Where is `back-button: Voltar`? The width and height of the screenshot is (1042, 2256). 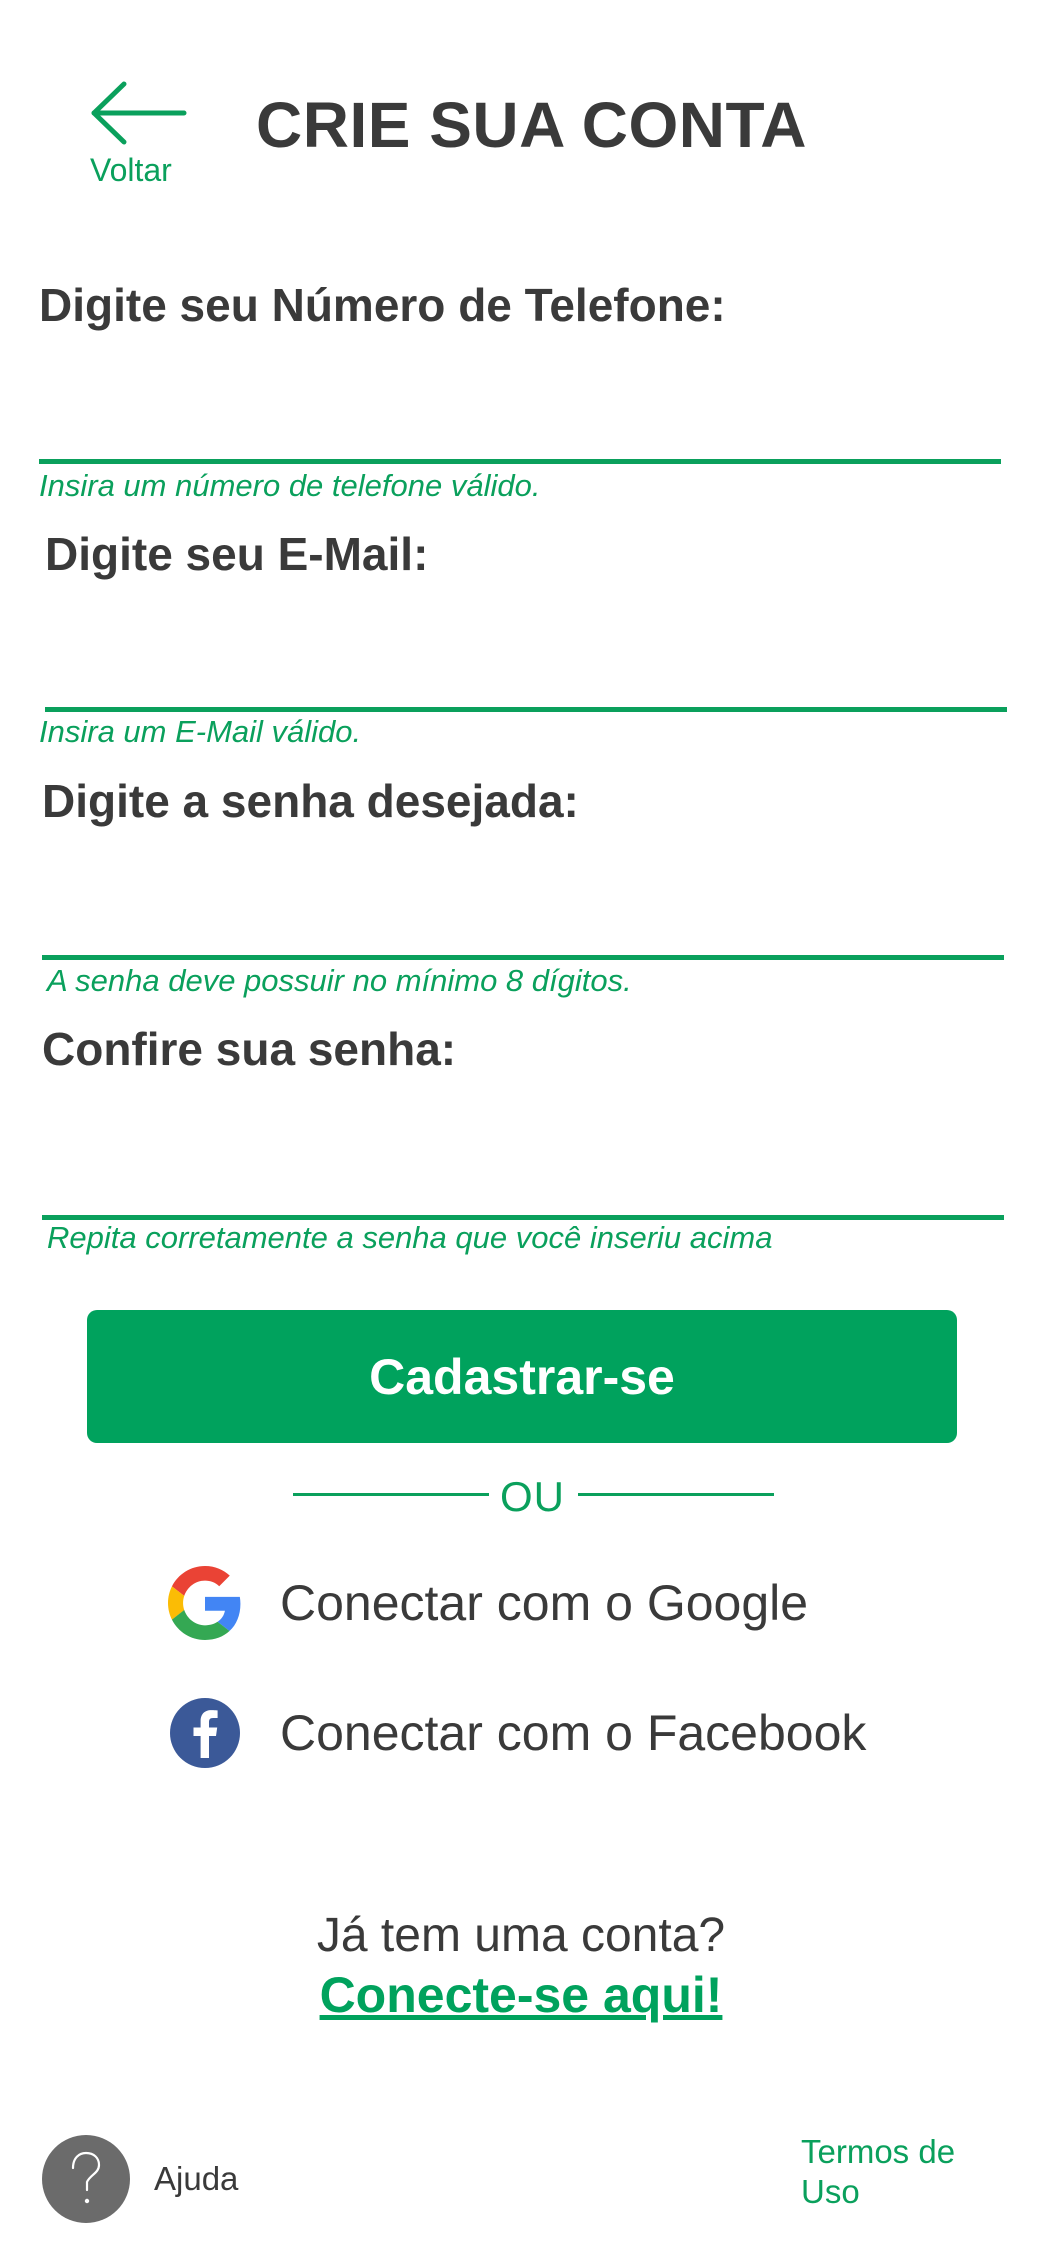
back-button: Voltar is located at coordinates (143, 135).